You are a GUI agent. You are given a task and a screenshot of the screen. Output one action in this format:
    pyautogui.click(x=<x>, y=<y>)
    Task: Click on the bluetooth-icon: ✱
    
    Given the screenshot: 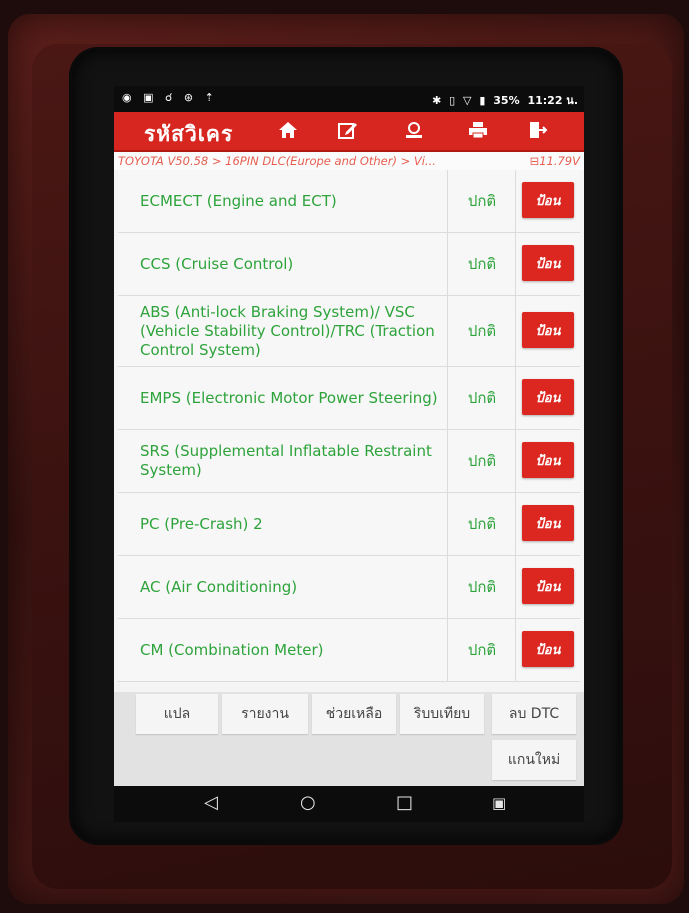 What is the action you would take?
    pyautogui.click(x=437, y=100)
    